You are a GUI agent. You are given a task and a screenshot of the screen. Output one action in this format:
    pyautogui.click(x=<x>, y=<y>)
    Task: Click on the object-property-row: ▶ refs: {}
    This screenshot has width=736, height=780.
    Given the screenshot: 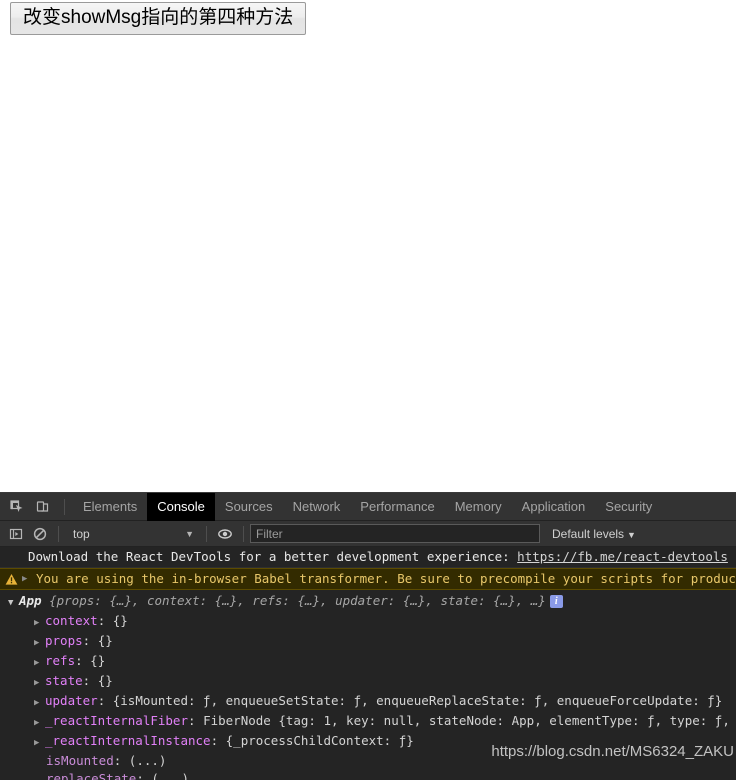 What is the action you would take?
    pyautogui.click(x=368, y=662)
    